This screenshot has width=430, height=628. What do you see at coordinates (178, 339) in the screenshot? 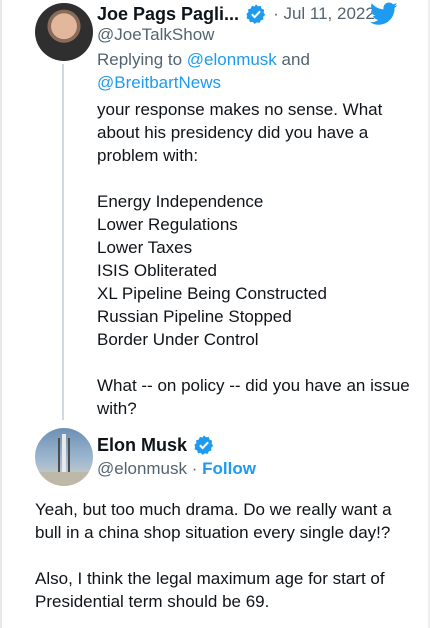
I see `list-item: Border Under Control` at bounding box center [178, 339].